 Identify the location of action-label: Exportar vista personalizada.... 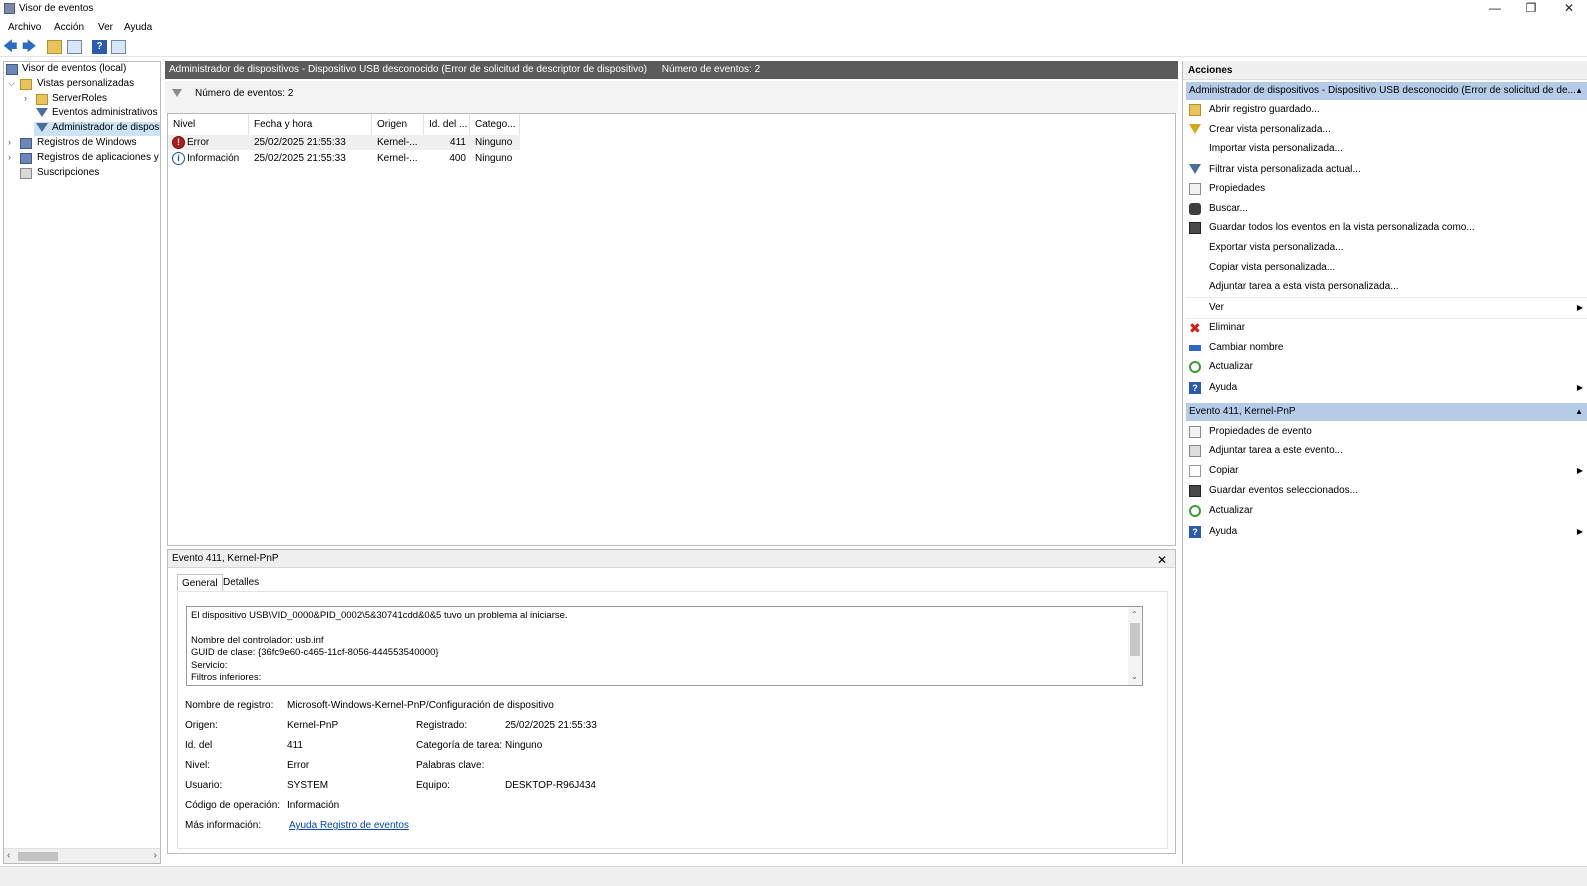
(1276, 247).